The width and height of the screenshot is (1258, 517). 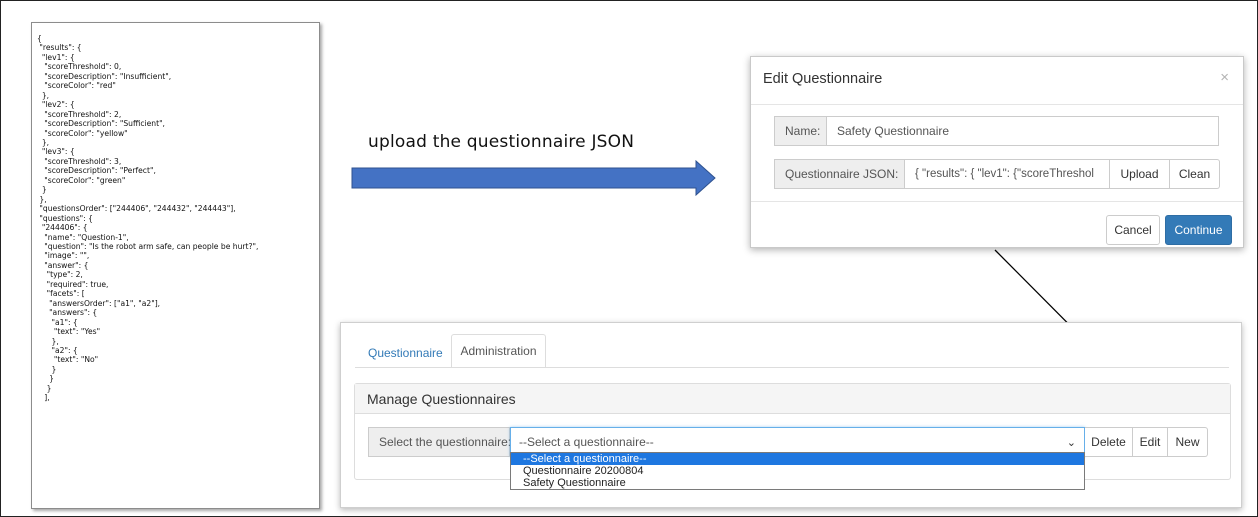 What do you see at coordinates (405, 353) in the screenshot?
I see `tab-questionnaire: Questionnaire` at bounding box center [405, 353].